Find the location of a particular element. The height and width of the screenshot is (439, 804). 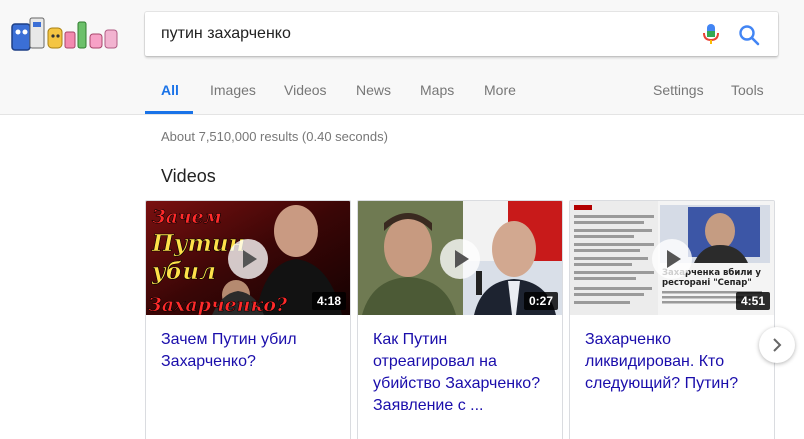

carousel-next-button is located at coordinates (777, 345).